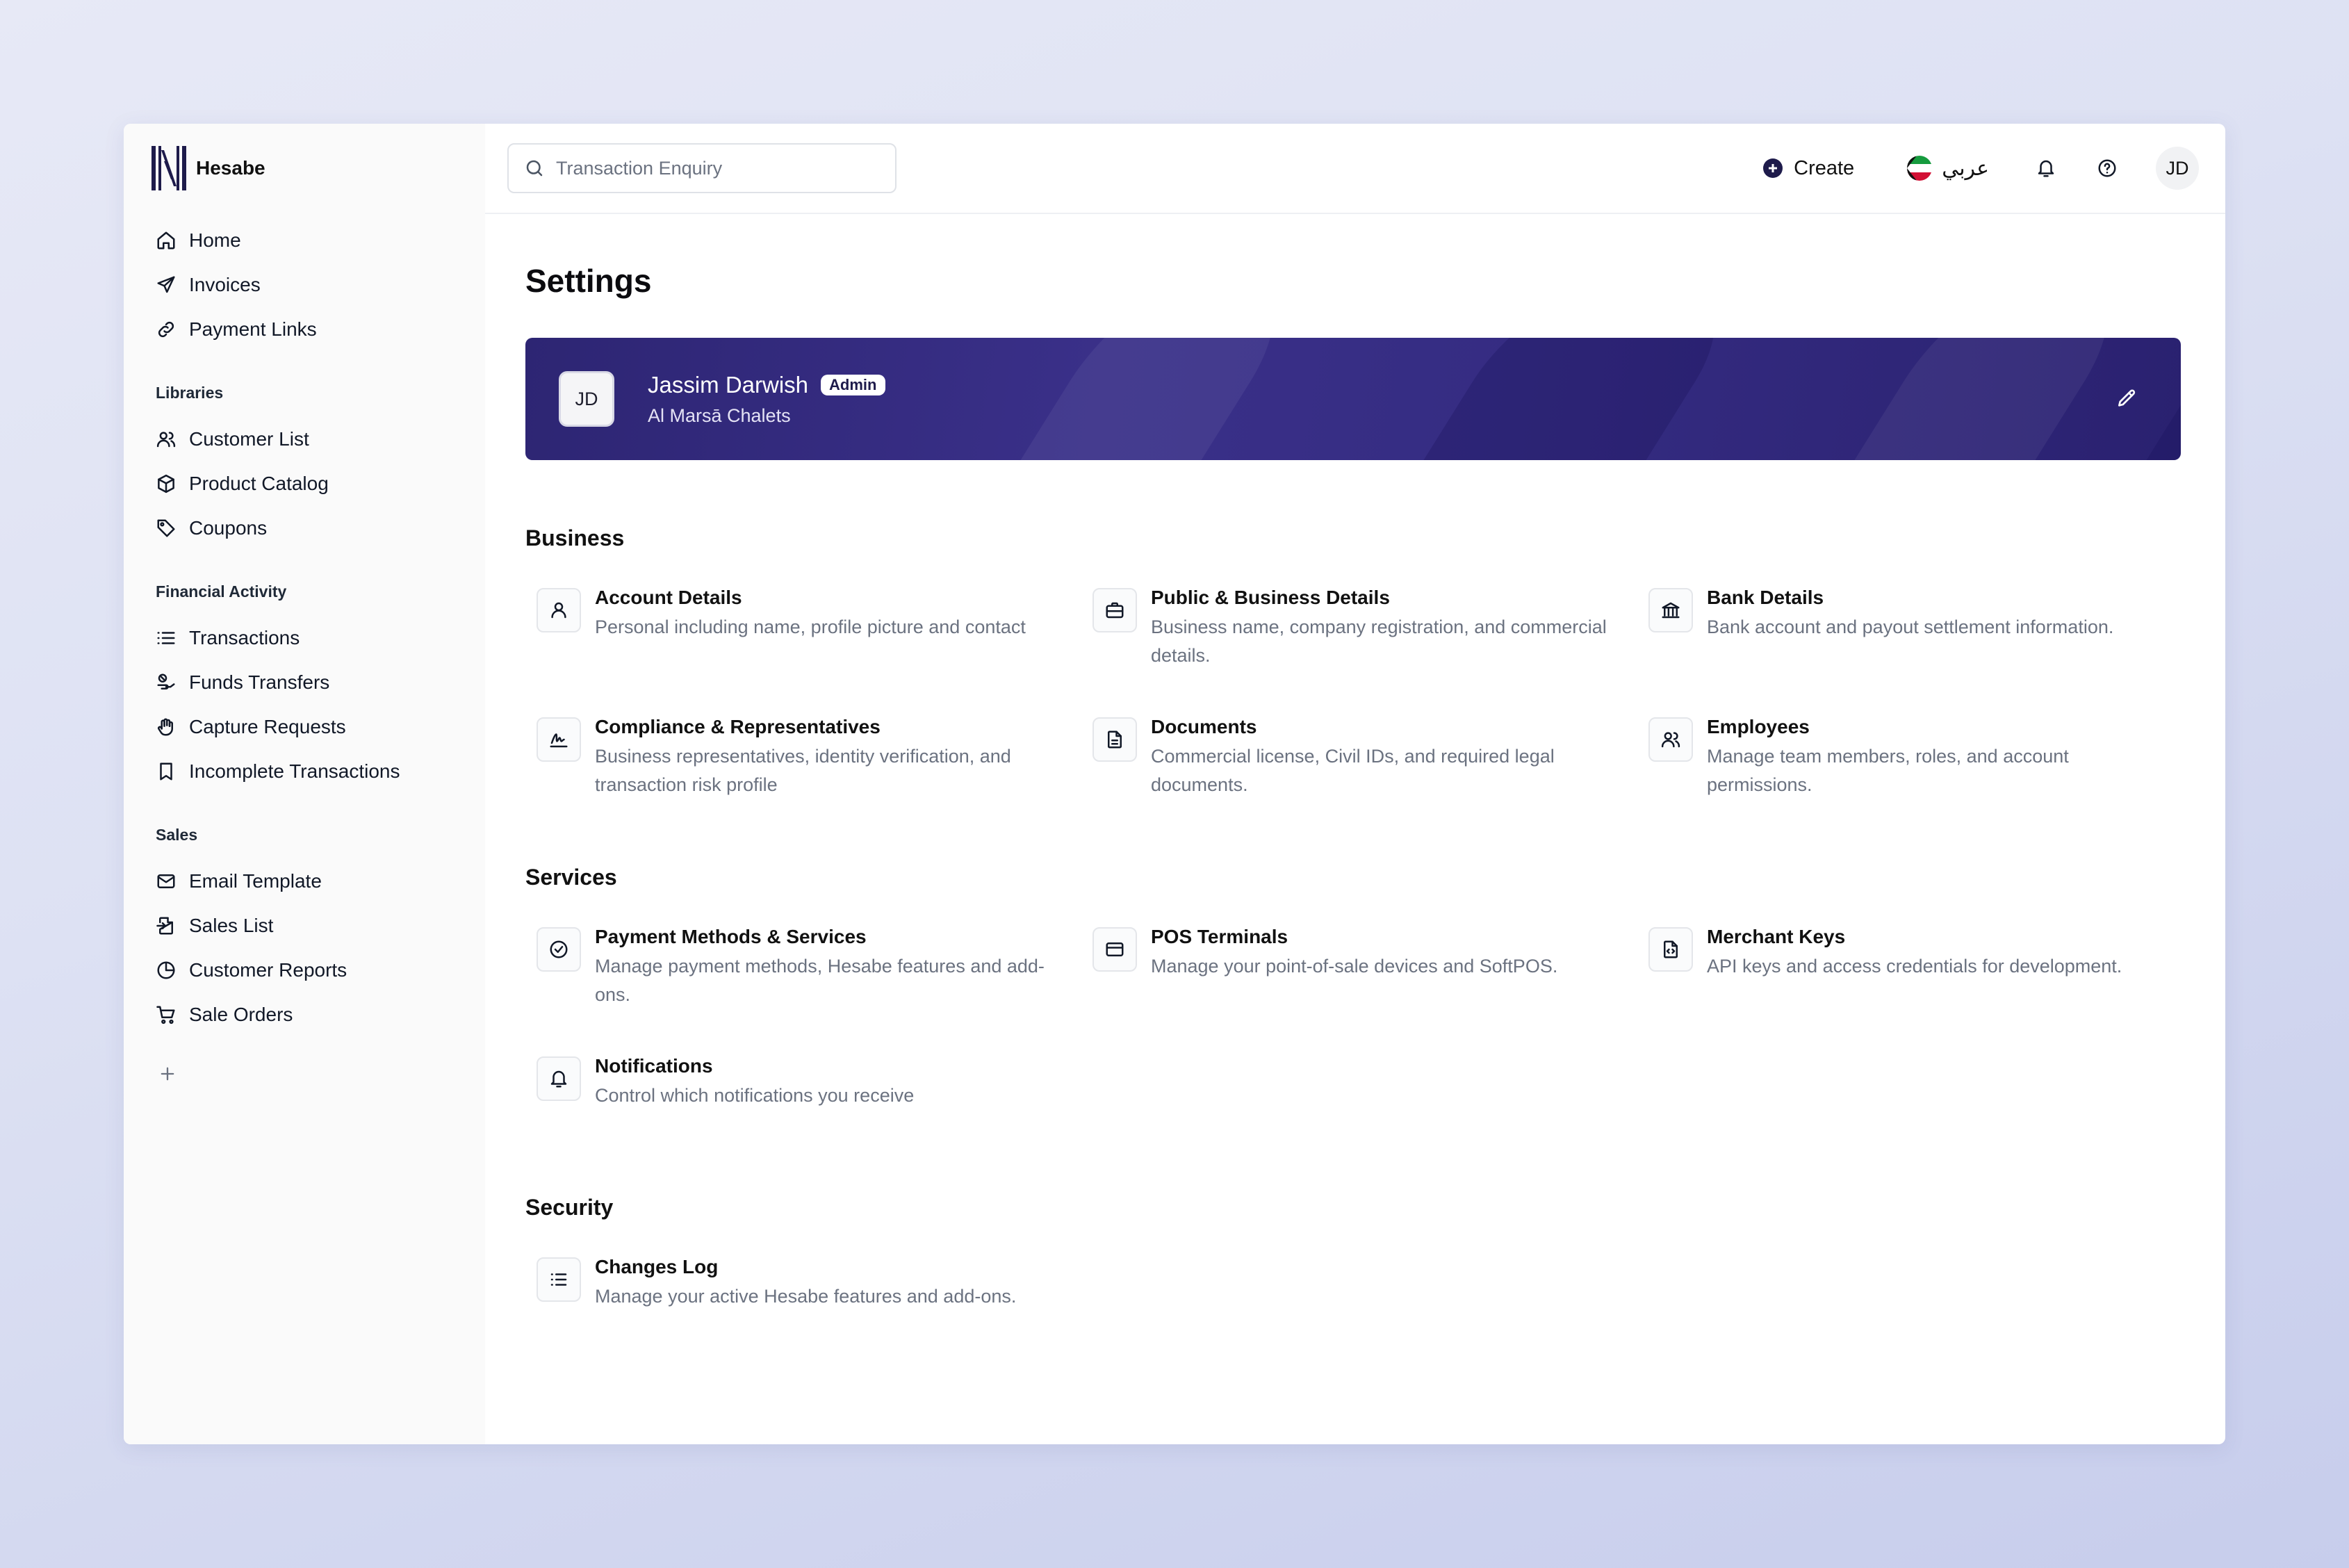 The width and height of the screenshot is (2349, 1568). Describe the element at coordinates (259, 483) in the screenshot. I see `sidebar-item-label: Product Catalog` at that location.